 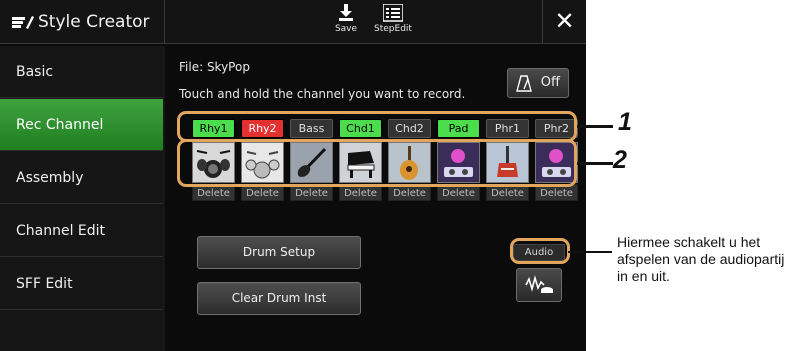 What do you see at coordinates (81, 125) in the screenshot?
I see `sidebar-item-rec-channel: Rec Channel` at bounding box center [81, 125].